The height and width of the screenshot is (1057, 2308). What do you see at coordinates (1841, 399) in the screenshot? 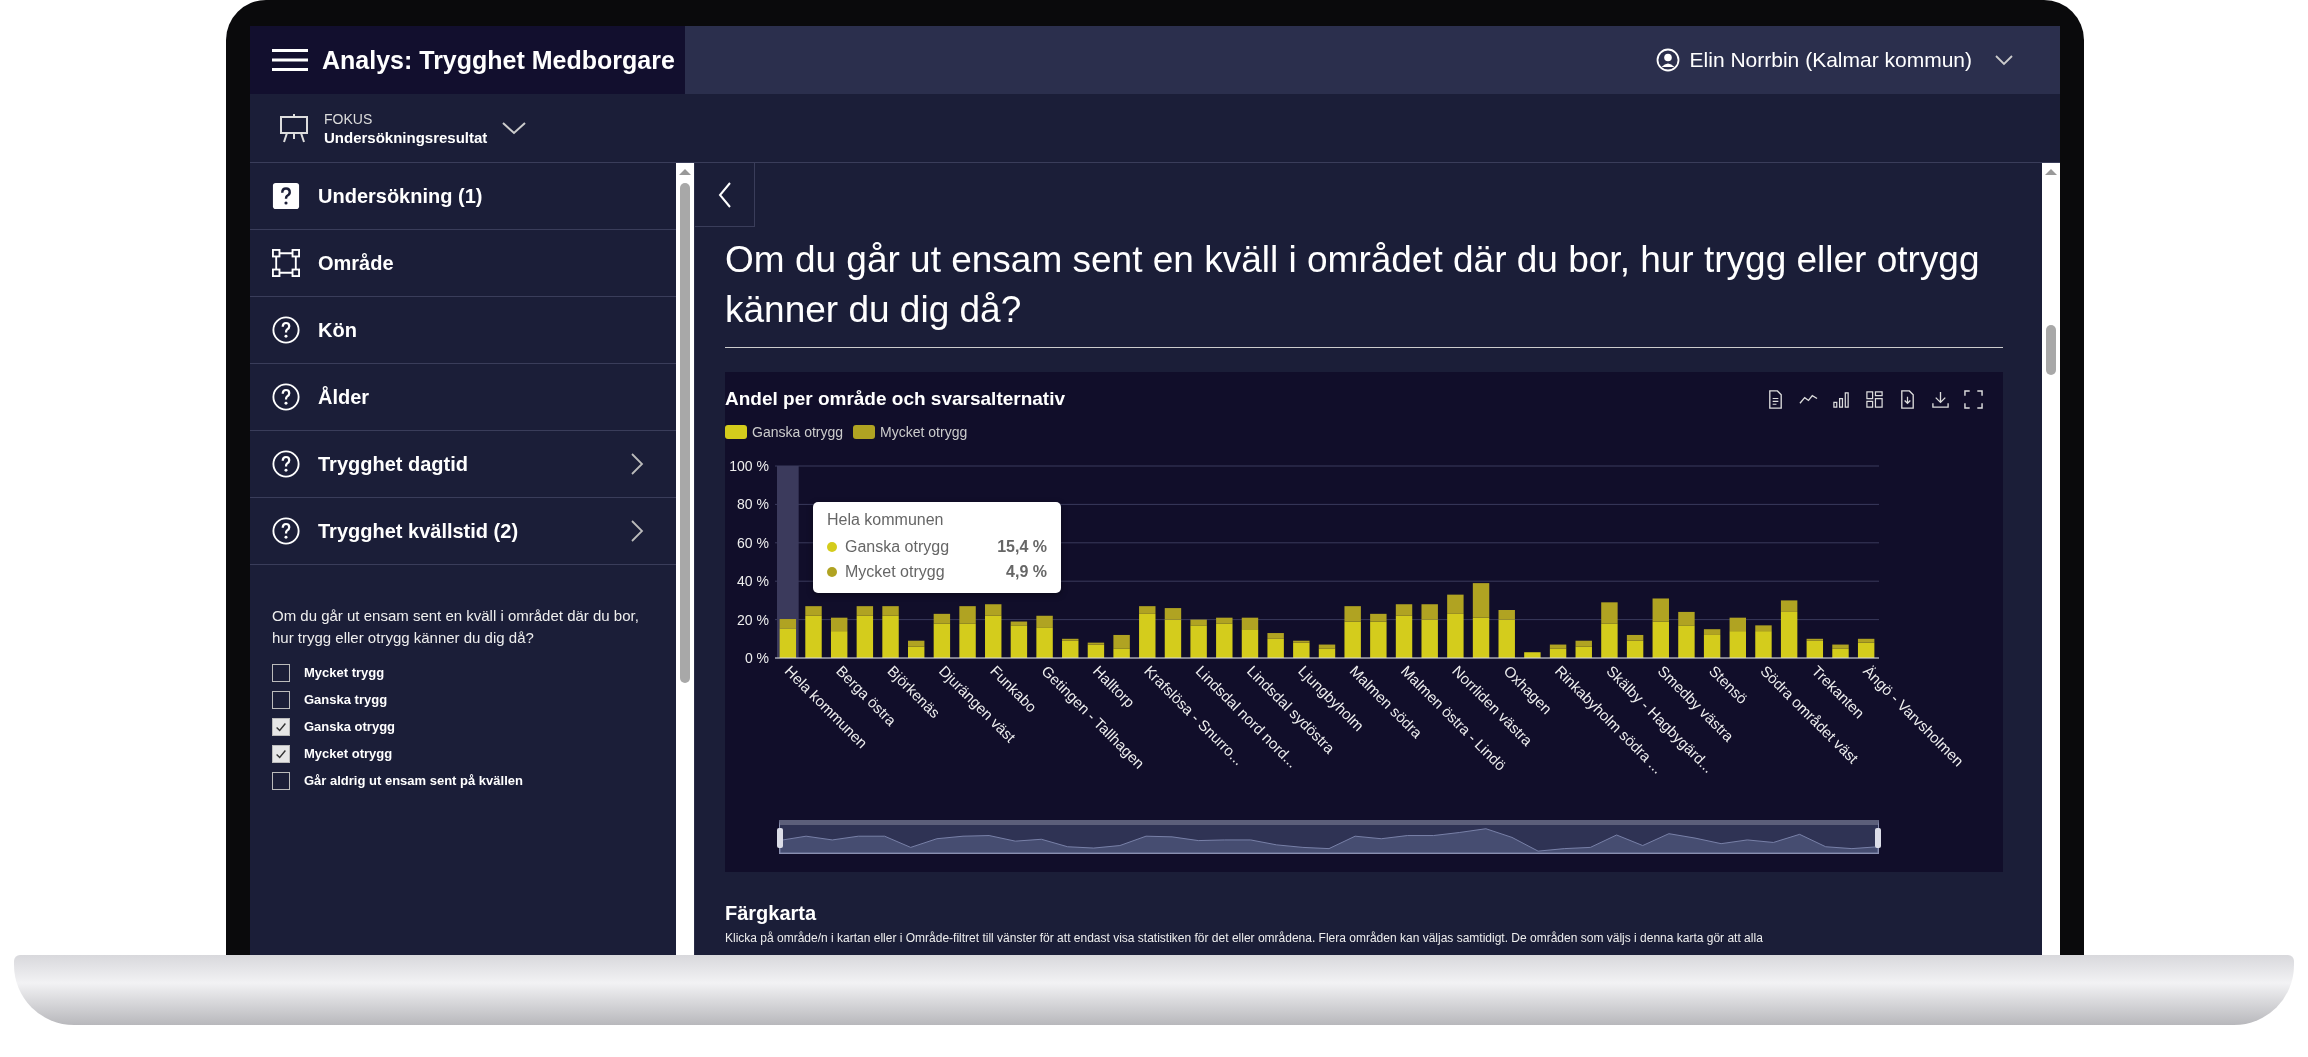
I see `bar-chart-icon` at bounding box center [1841, 399].